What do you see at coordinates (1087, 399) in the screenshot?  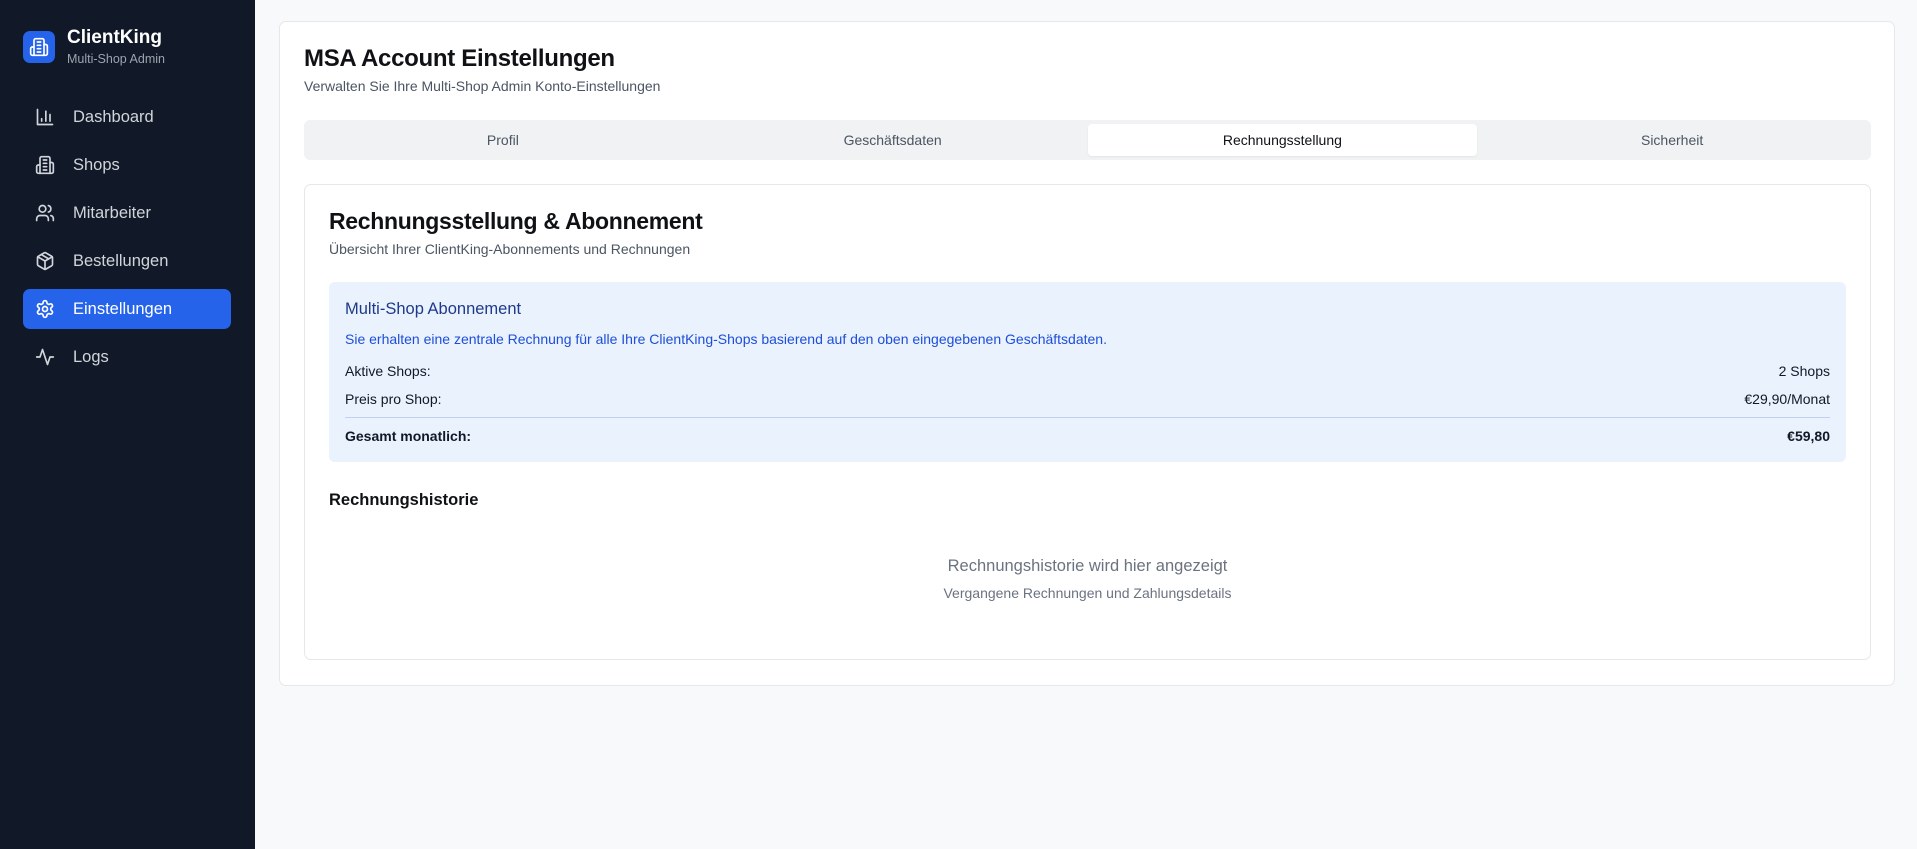 I see `price-per-shop-row: Preis pro Shop: €29,90/Monat` at bounding box center [1087, 399].